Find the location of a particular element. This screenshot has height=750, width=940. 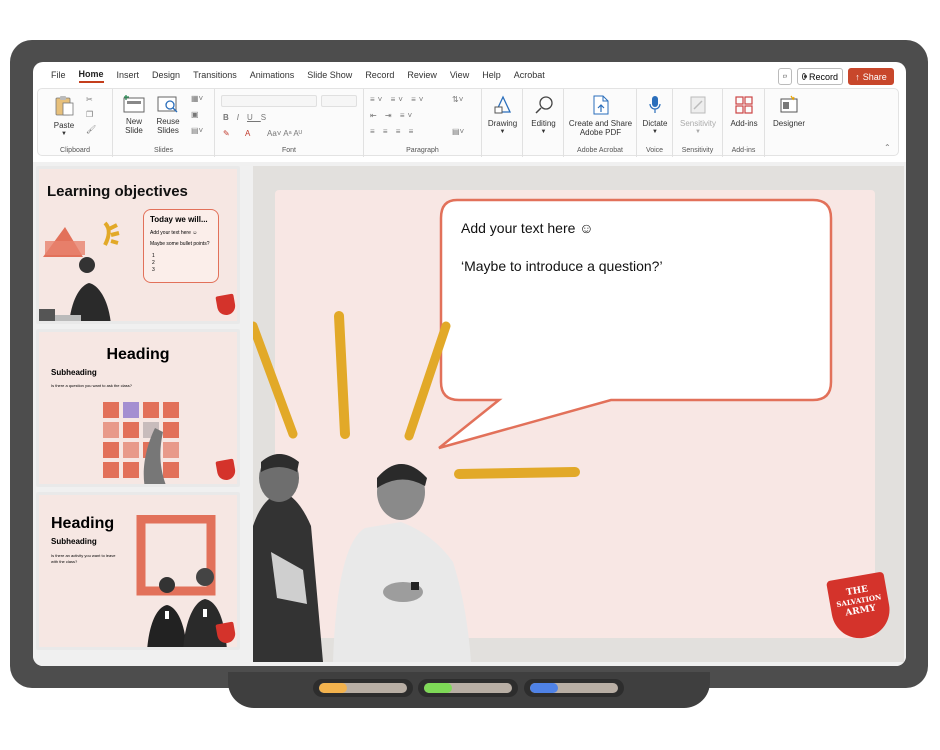

record-label: Record is located at coordinates (823, 76).